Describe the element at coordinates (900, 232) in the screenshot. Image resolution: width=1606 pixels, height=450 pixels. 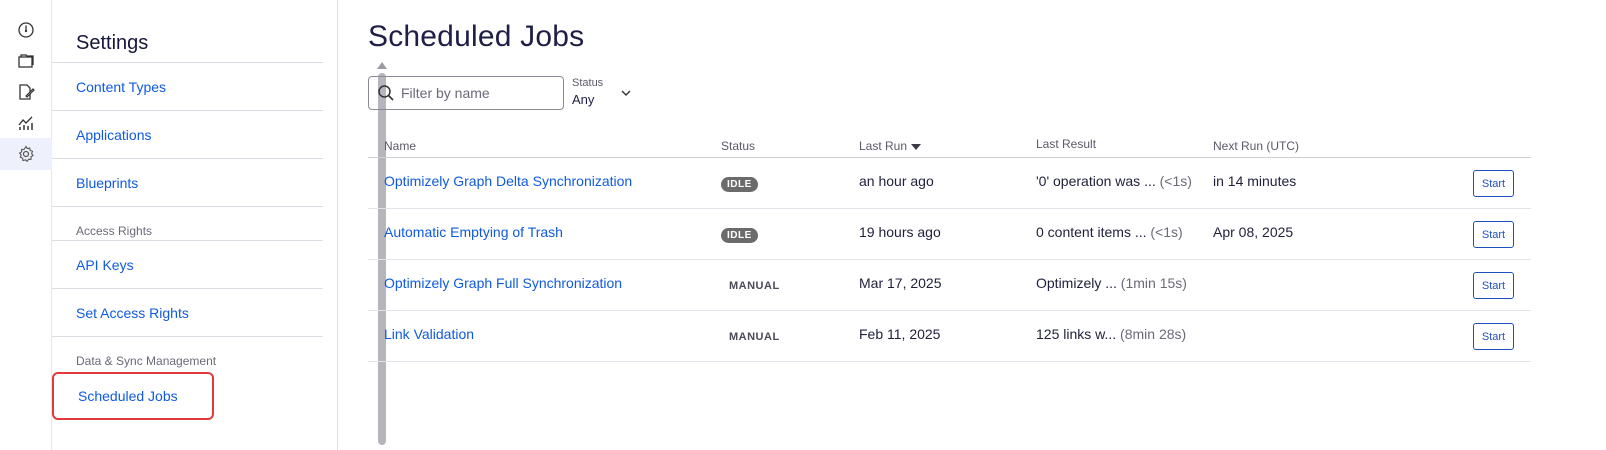
I see `last-run-value: 19 hours ago` at that location.